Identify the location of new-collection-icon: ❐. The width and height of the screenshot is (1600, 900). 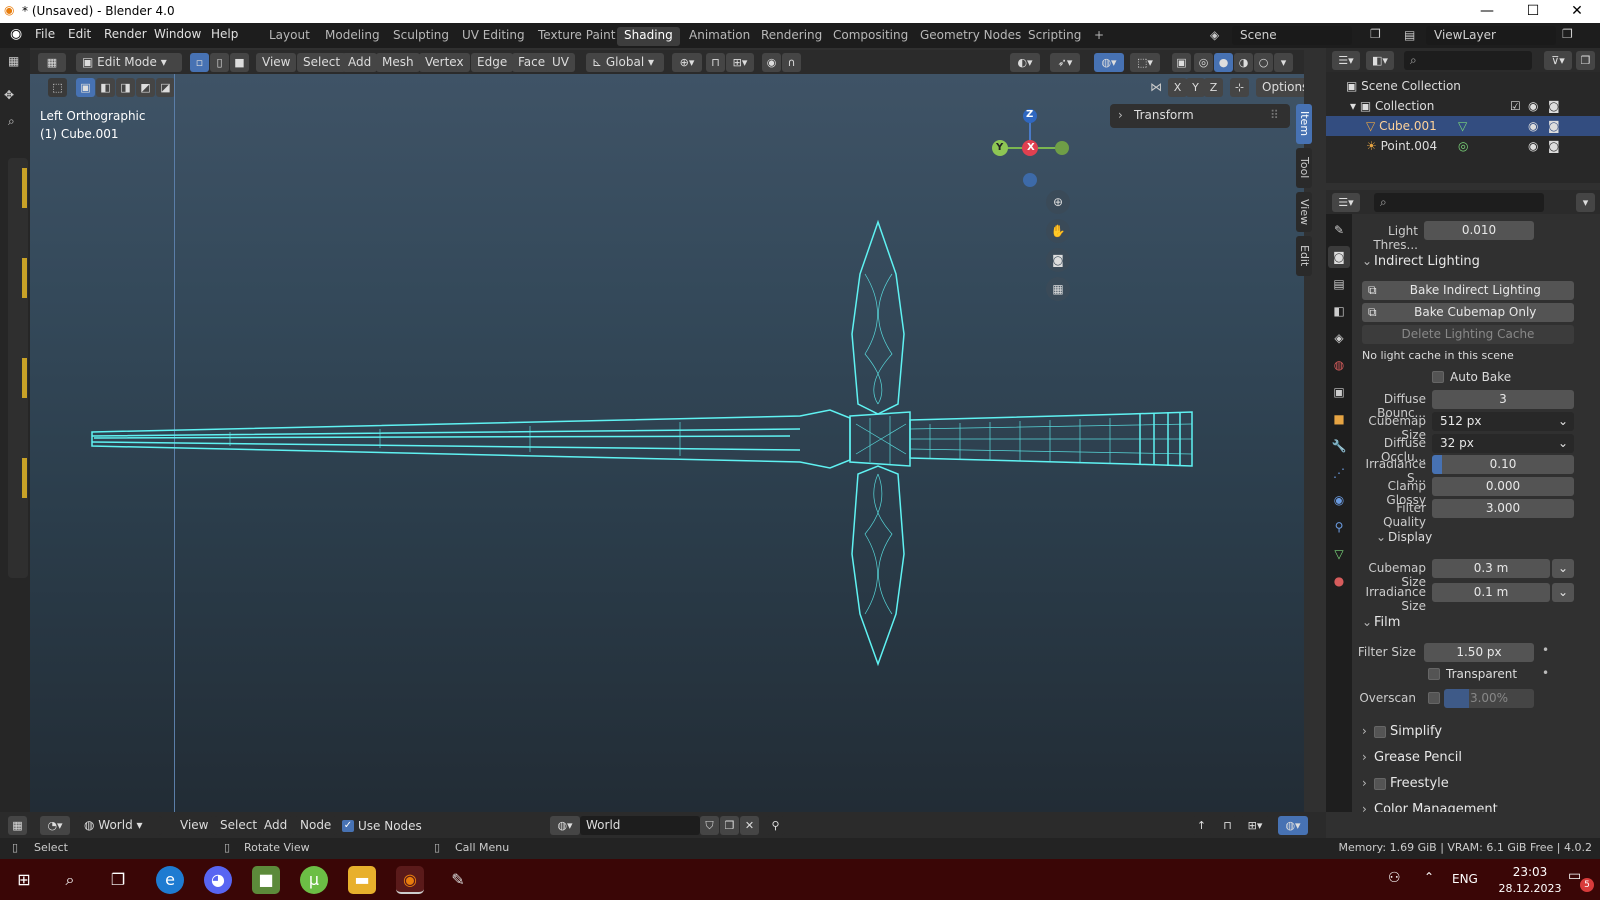
(1585, 60).